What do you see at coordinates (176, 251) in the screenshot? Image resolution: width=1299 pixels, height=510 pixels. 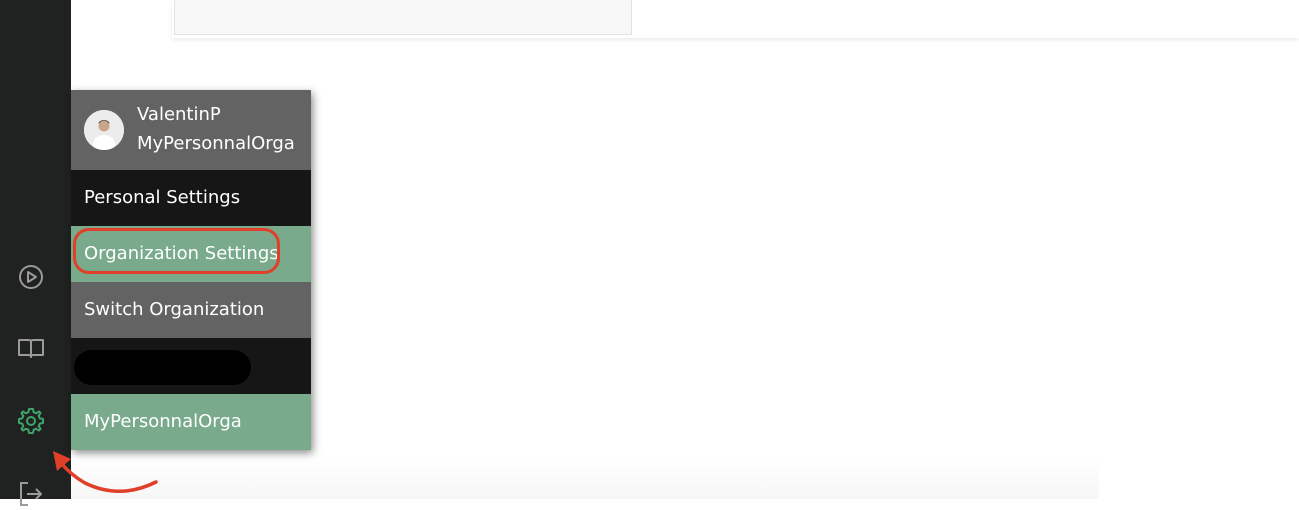 I see `highlight-circle` at bounding box center [176, 251].